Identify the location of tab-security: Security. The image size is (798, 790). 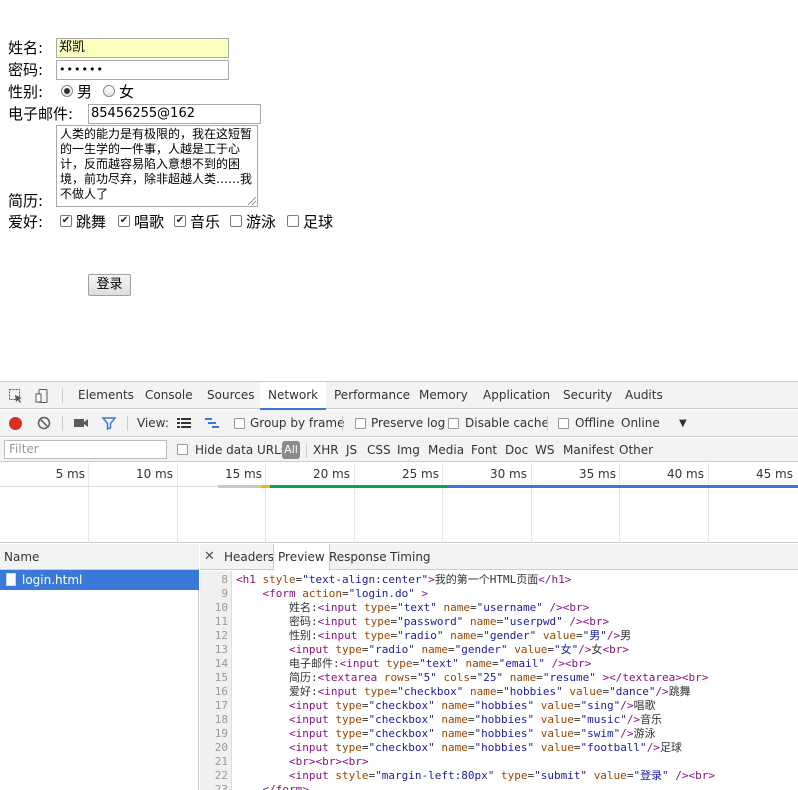
(587, 395).